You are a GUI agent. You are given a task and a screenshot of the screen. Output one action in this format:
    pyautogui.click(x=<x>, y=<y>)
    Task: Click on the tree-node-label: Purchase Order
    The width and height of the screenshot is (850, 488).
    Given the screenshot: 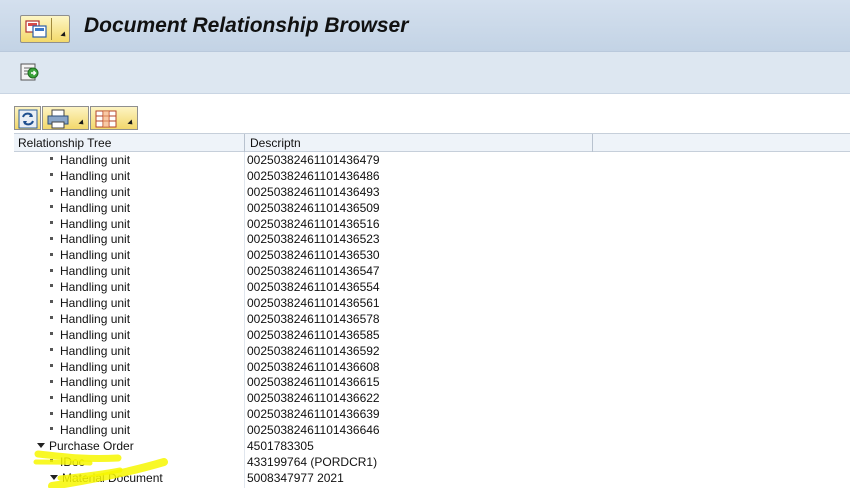 What is the action you would take?
    pyautogui.click(x=91, y=446)
    